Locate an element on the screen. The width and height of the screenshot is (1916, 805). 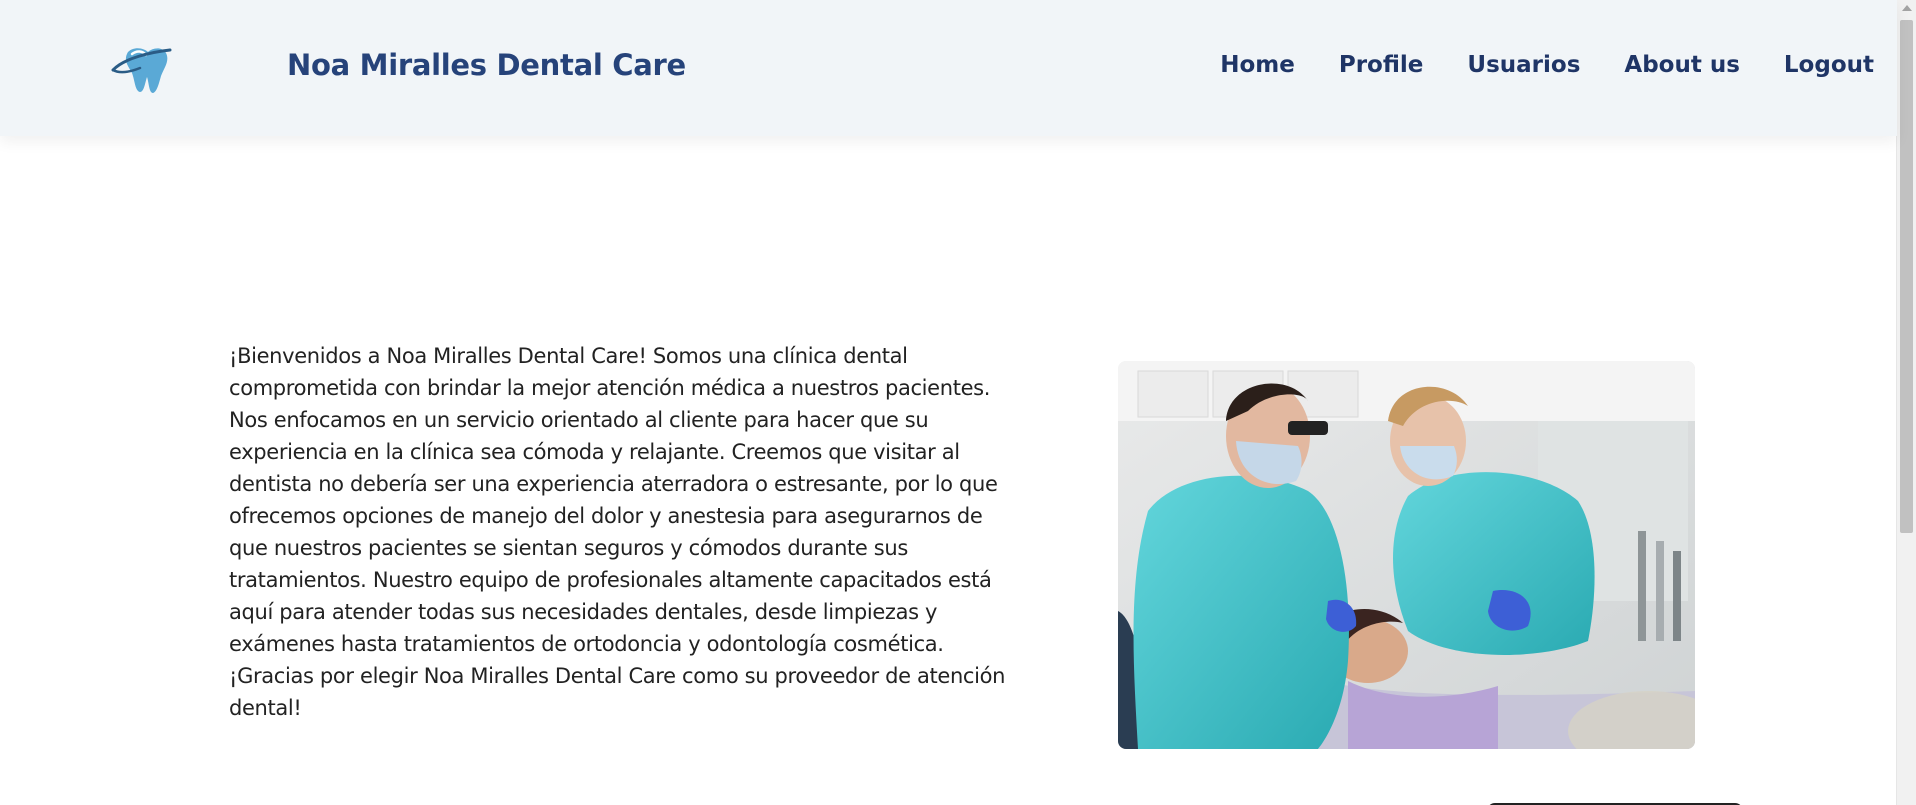
main-nav: Home Profile Usuarios About us Logout is located at coordinates (1525, 65).